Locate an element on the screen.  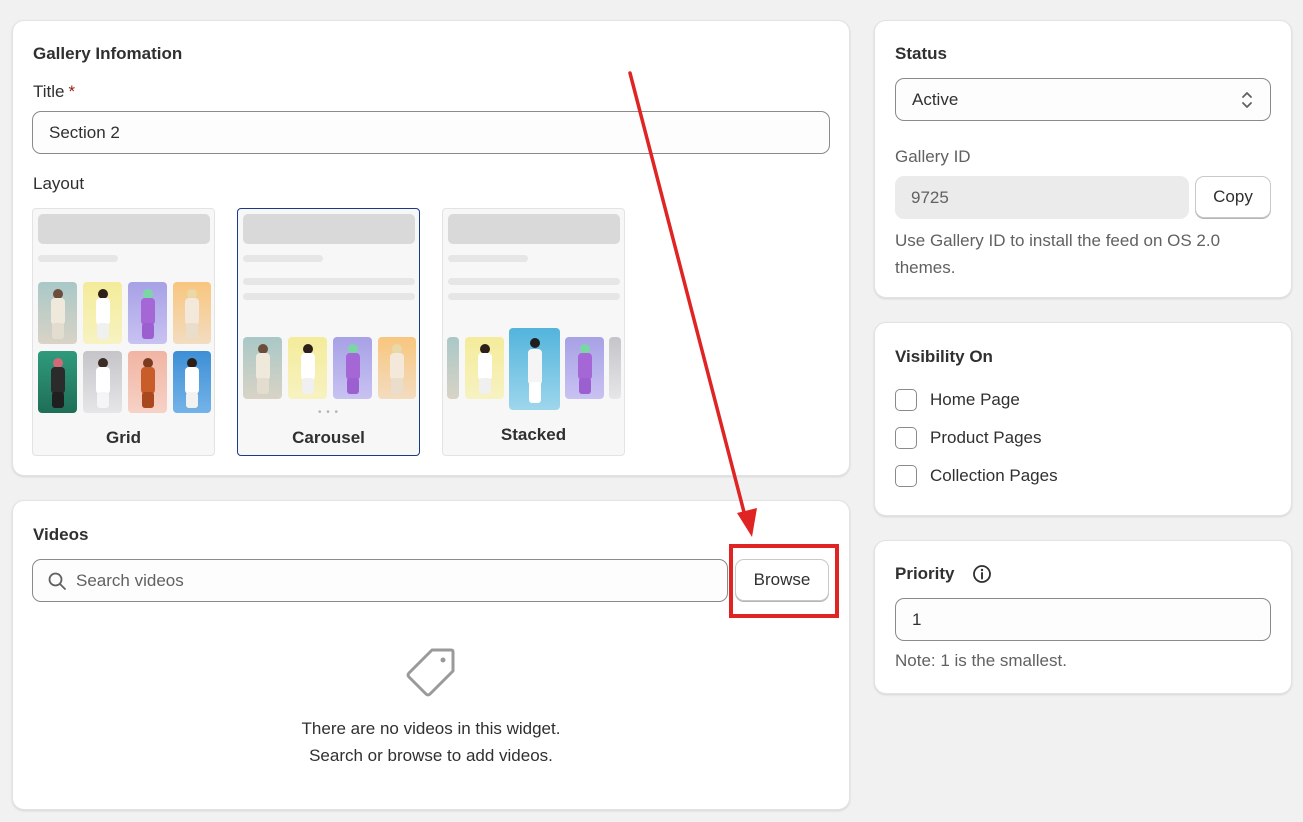
gallery-id-value: 9725 is located at coordinates (930, 197).